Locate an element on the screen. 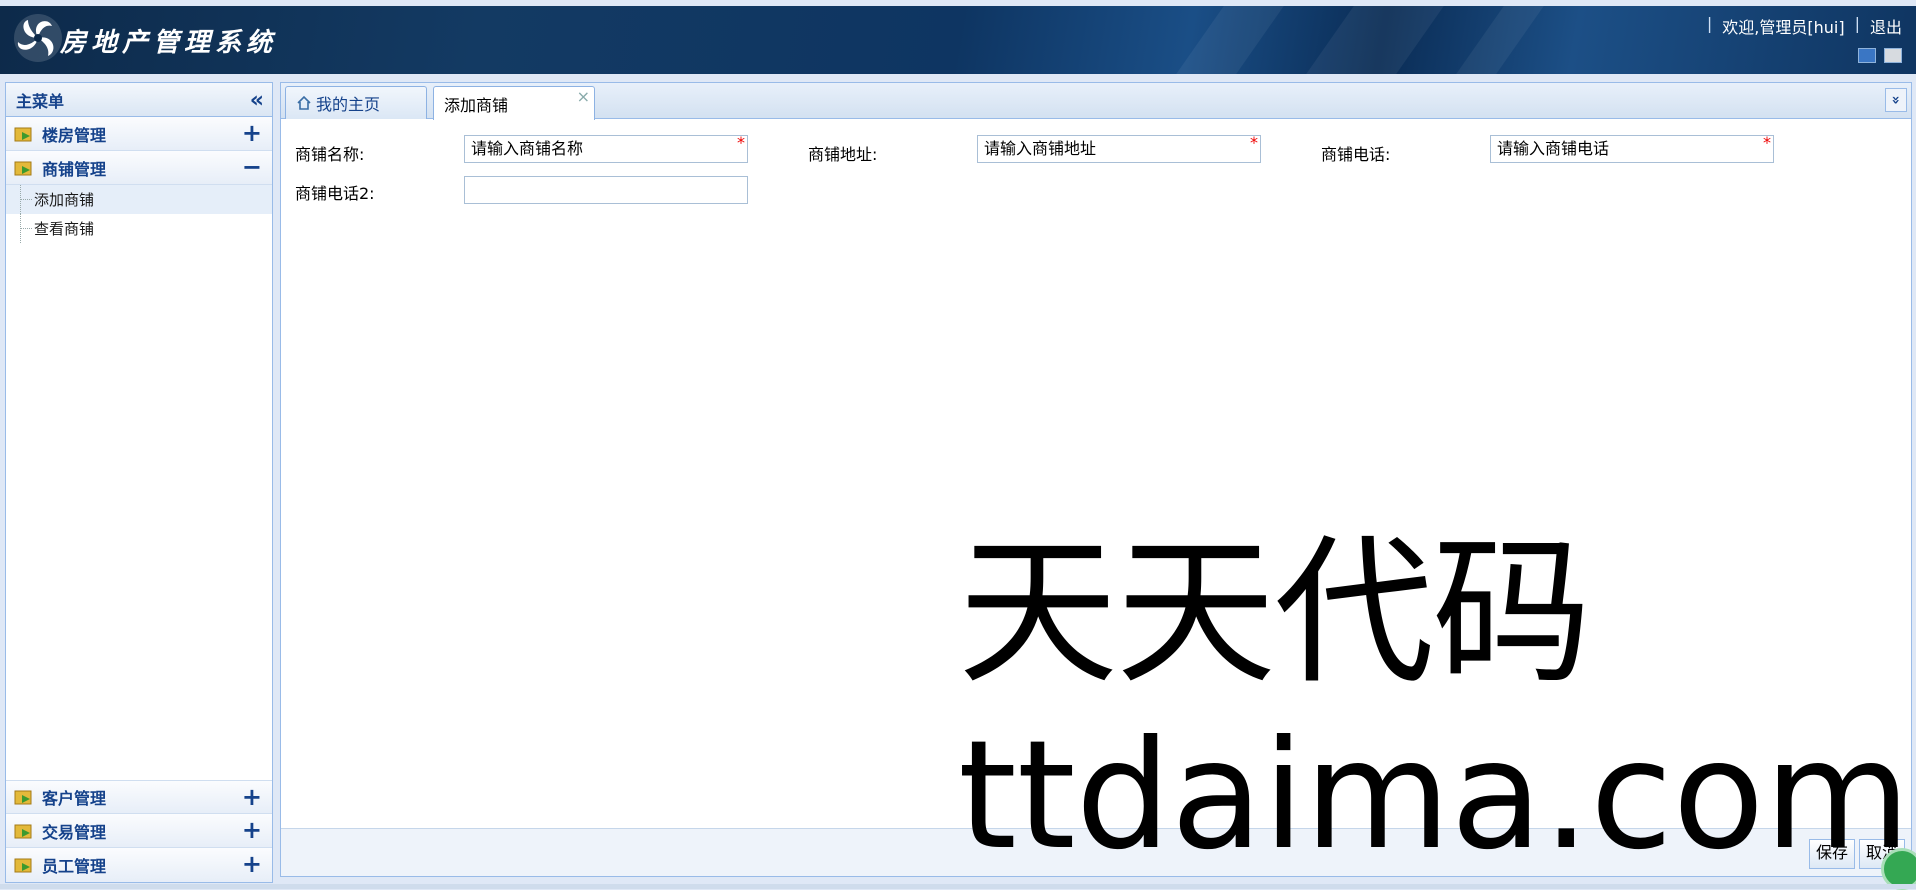 The height and width of the screenshot is (890, 1916). sidebar-group-label: 交易管理 is located at coordinates (74, 832).